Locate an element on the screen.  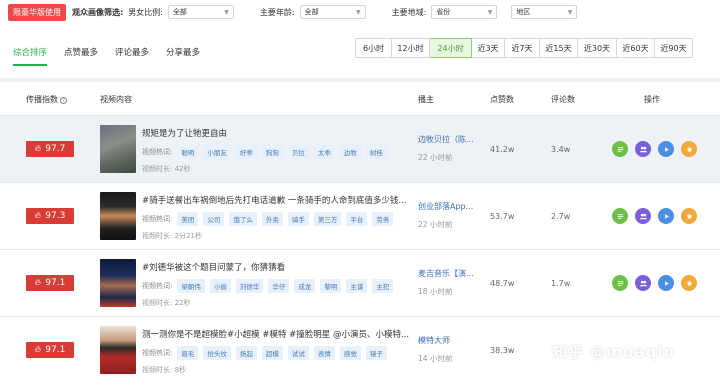
keyword-tag: 刘德华 is located at coordinates (249, 286).